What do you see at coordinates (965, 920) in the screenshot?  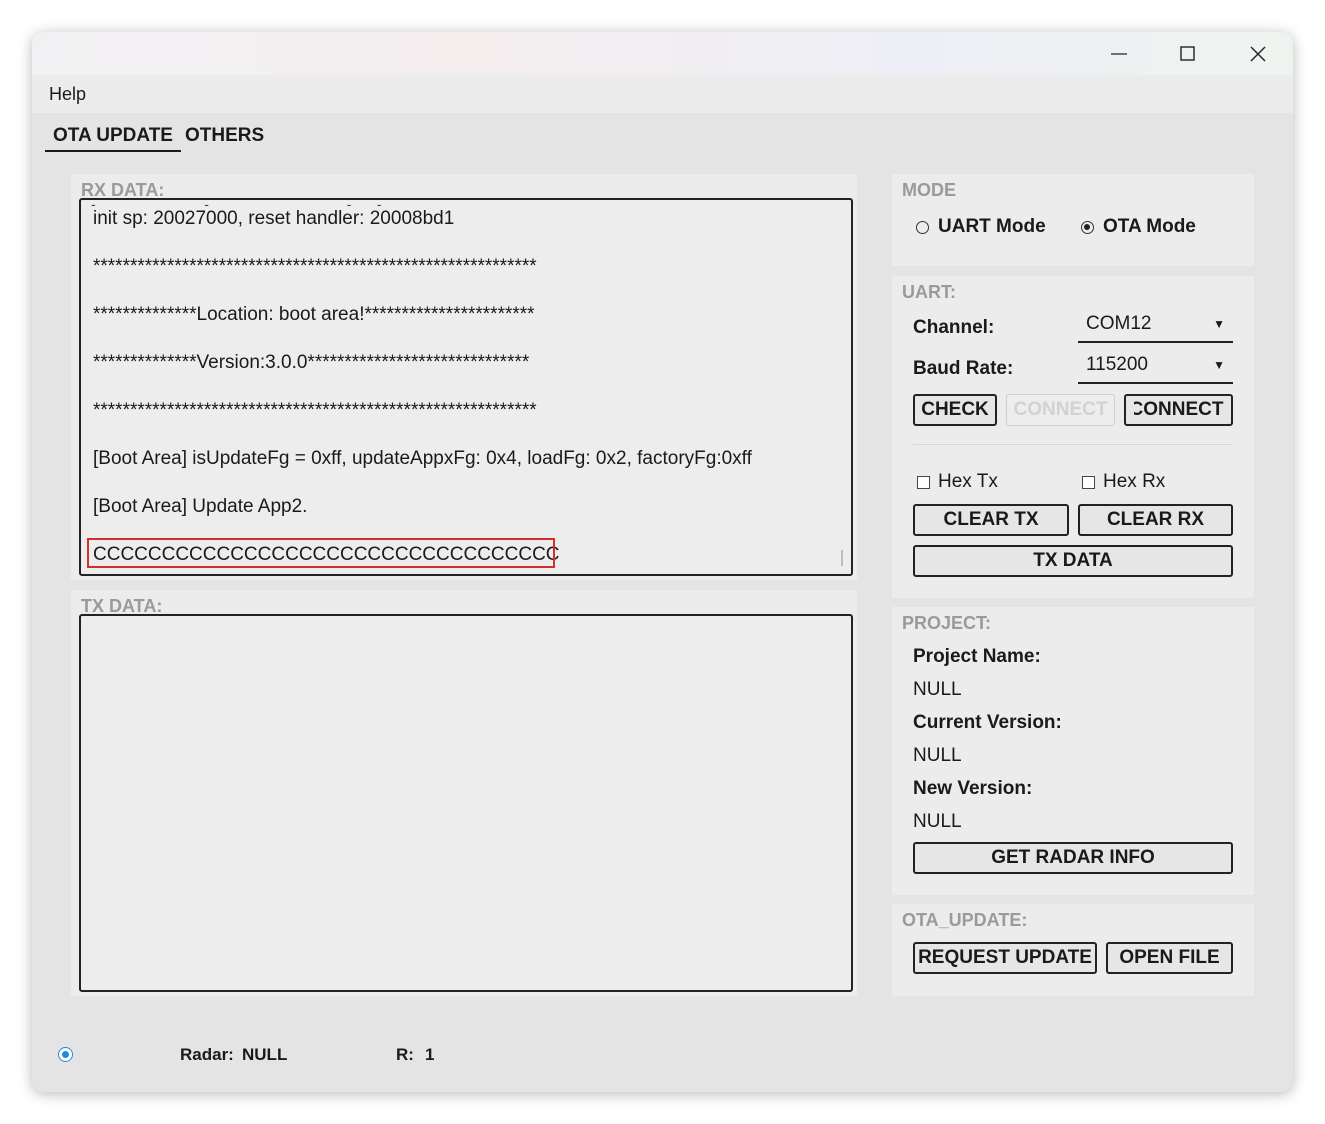 I see `ota-update-title: OTA_UPDATE:` at bounding box center [965, 920].